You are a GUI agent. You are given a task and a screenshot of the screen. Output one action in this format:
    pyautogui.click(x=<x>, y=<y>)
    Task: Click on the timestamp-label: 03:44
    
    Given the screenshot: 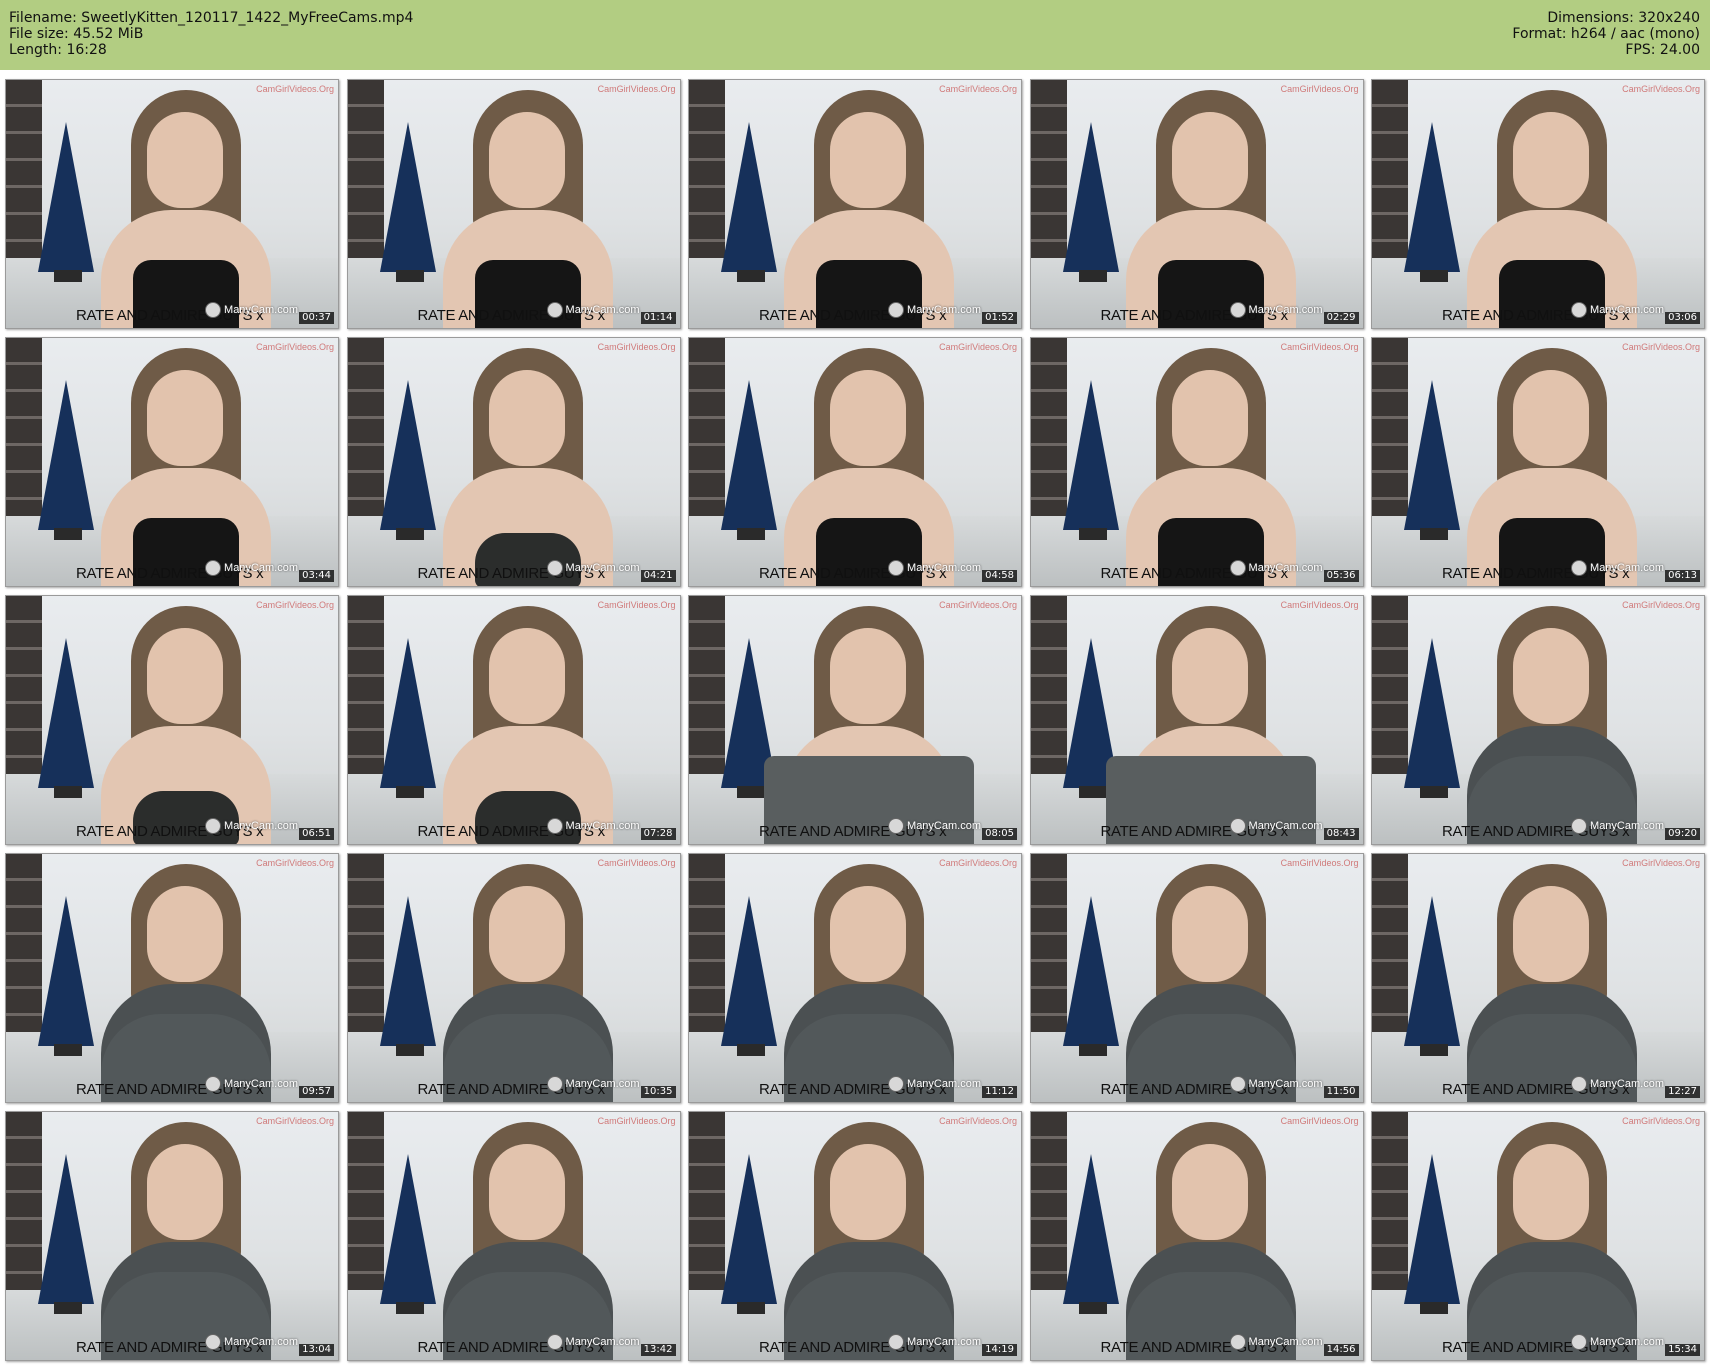 What is the action you would take?
    pyautogui.click(x=316, y=576)
    